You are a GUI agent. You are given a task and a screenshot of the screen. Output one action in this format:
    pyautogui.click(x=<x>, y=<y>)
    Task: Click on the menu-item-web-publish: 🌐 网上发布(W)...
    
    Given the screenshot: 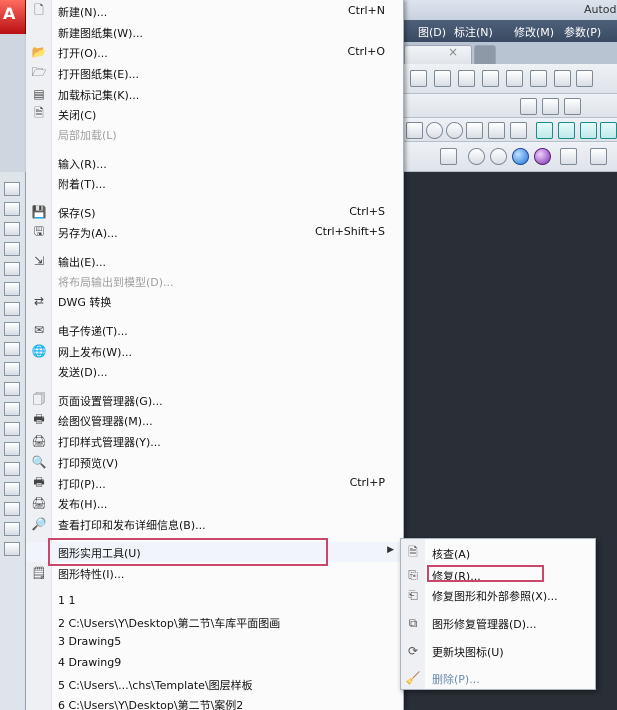 What is the action you would take?
    pyautogui.click(x=215, y=351)
    